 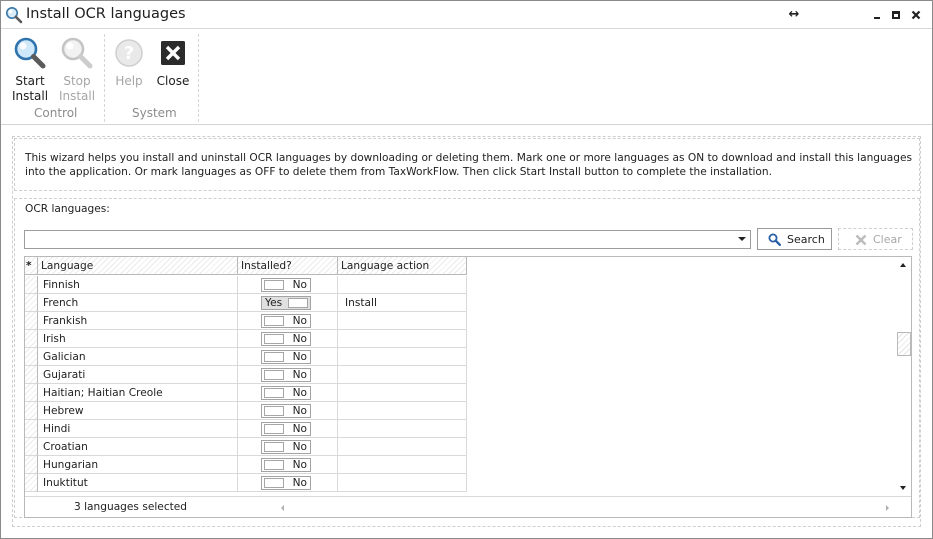 I want to click on help-button: ? Help, so click(x=129, y=61).